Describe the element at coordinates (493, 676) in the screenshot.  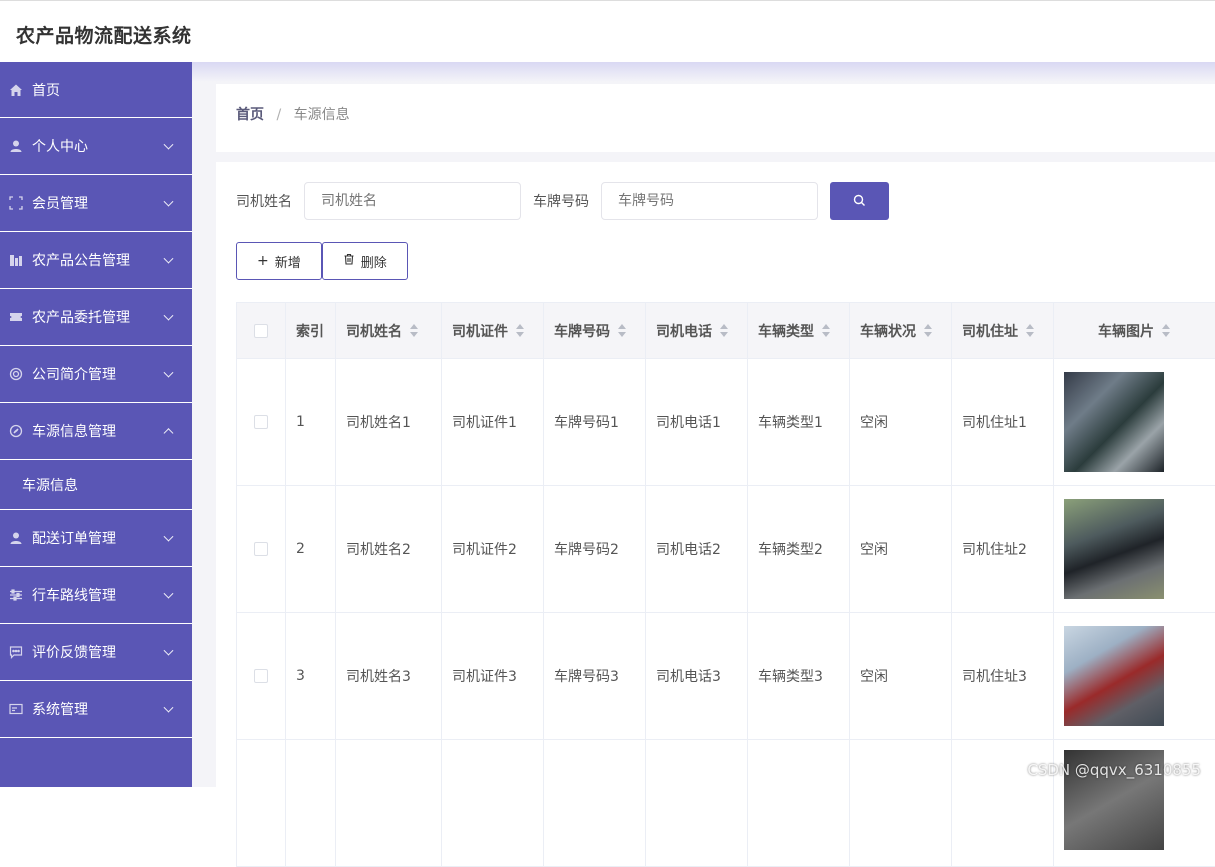
I see `cell-driver-license: 司机证件3` at that location.